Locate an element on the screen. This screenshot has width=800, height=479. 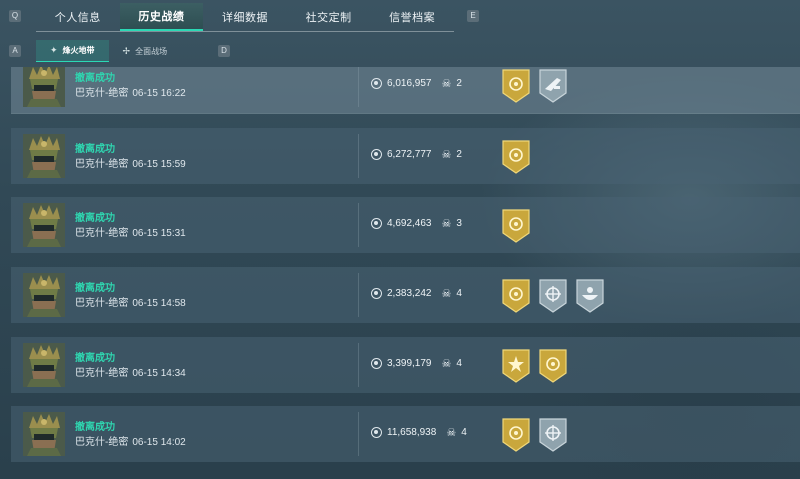
match-stats: 6,272,777 ☠ 2 is located at coordinates (416, 154).